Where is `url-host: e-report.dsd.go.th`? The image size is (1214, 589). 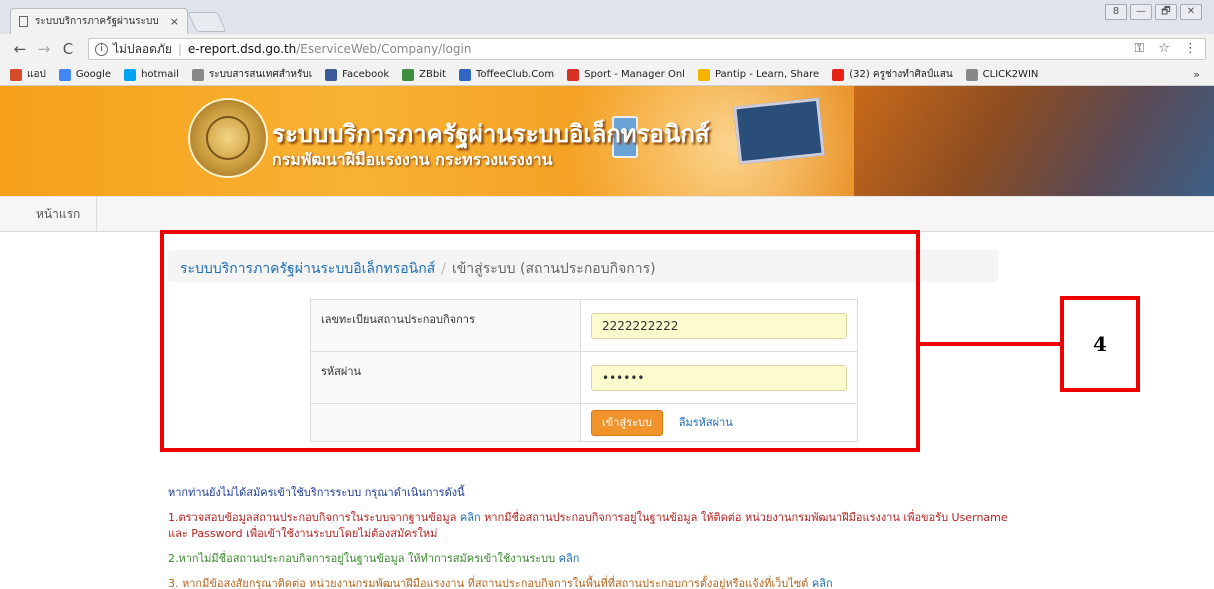 url-host: e-report.dsd.go.th is located at coordinates (242, 49).